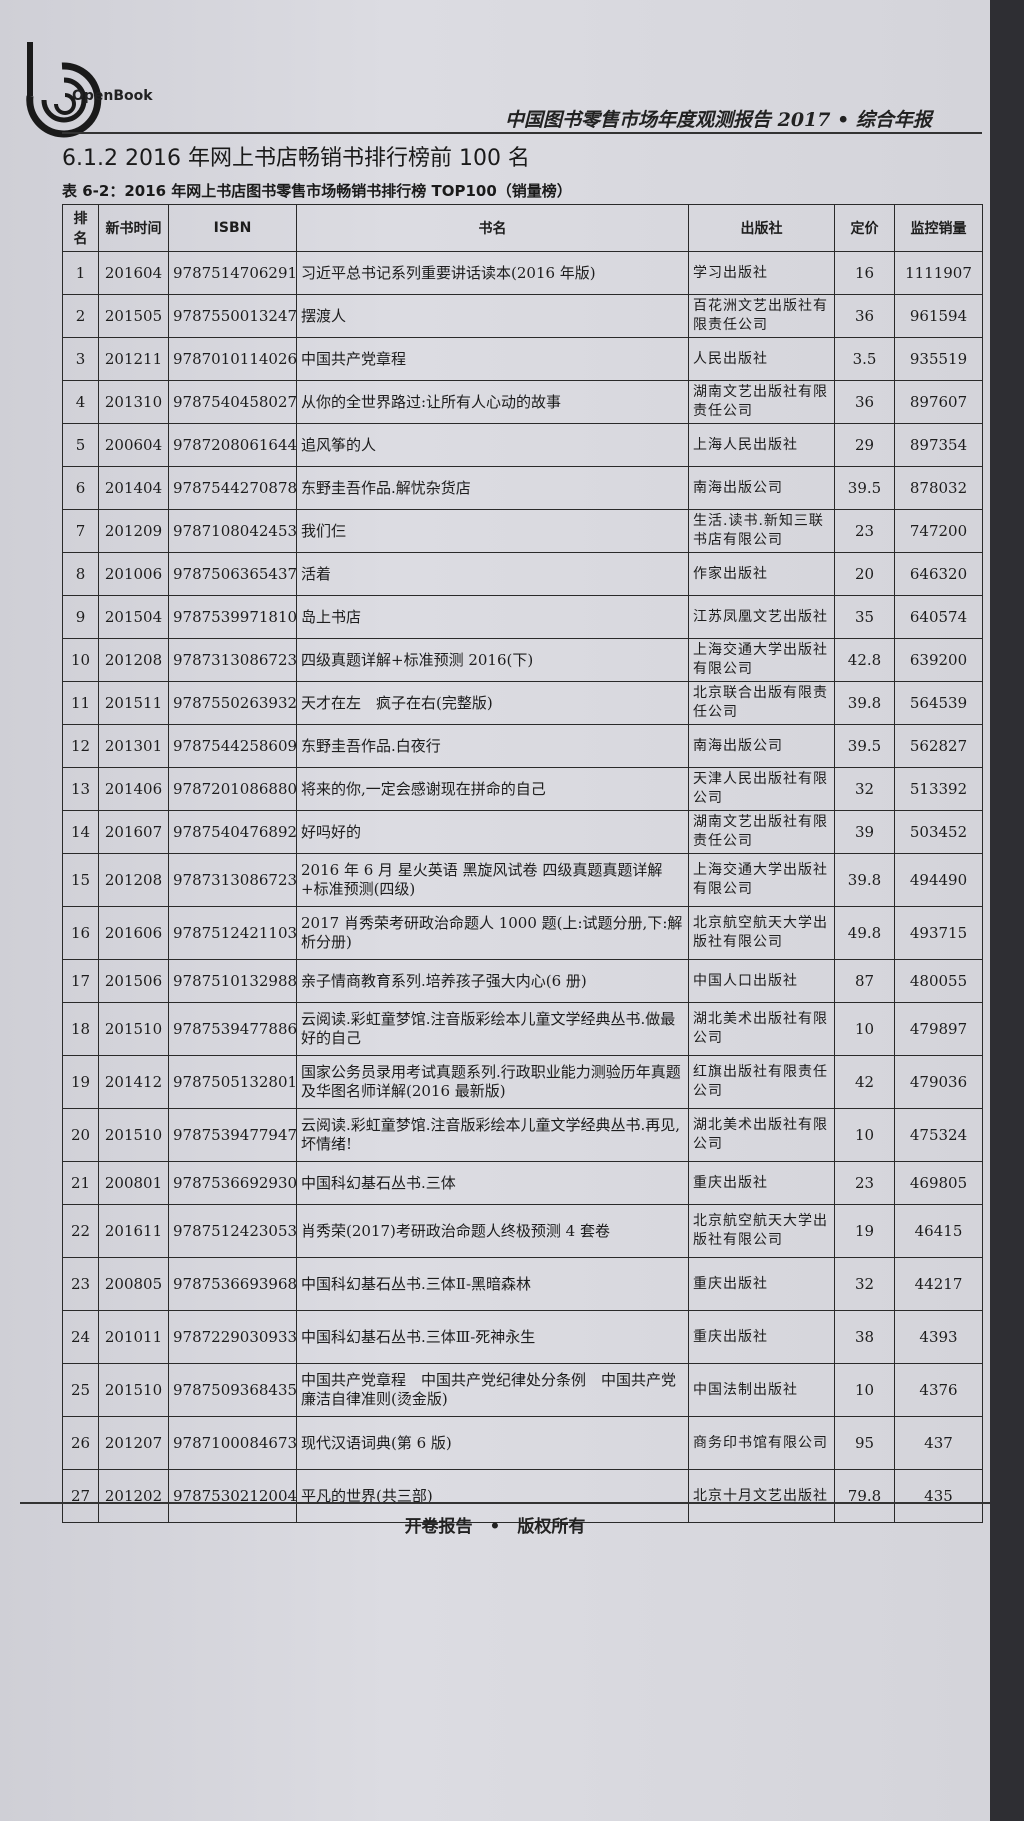 The height and width of the screenshot is (1821, 1024). Describe the element at coordinates (864, 1183) in the screenshot. I see `price-cell: 23` at that location.